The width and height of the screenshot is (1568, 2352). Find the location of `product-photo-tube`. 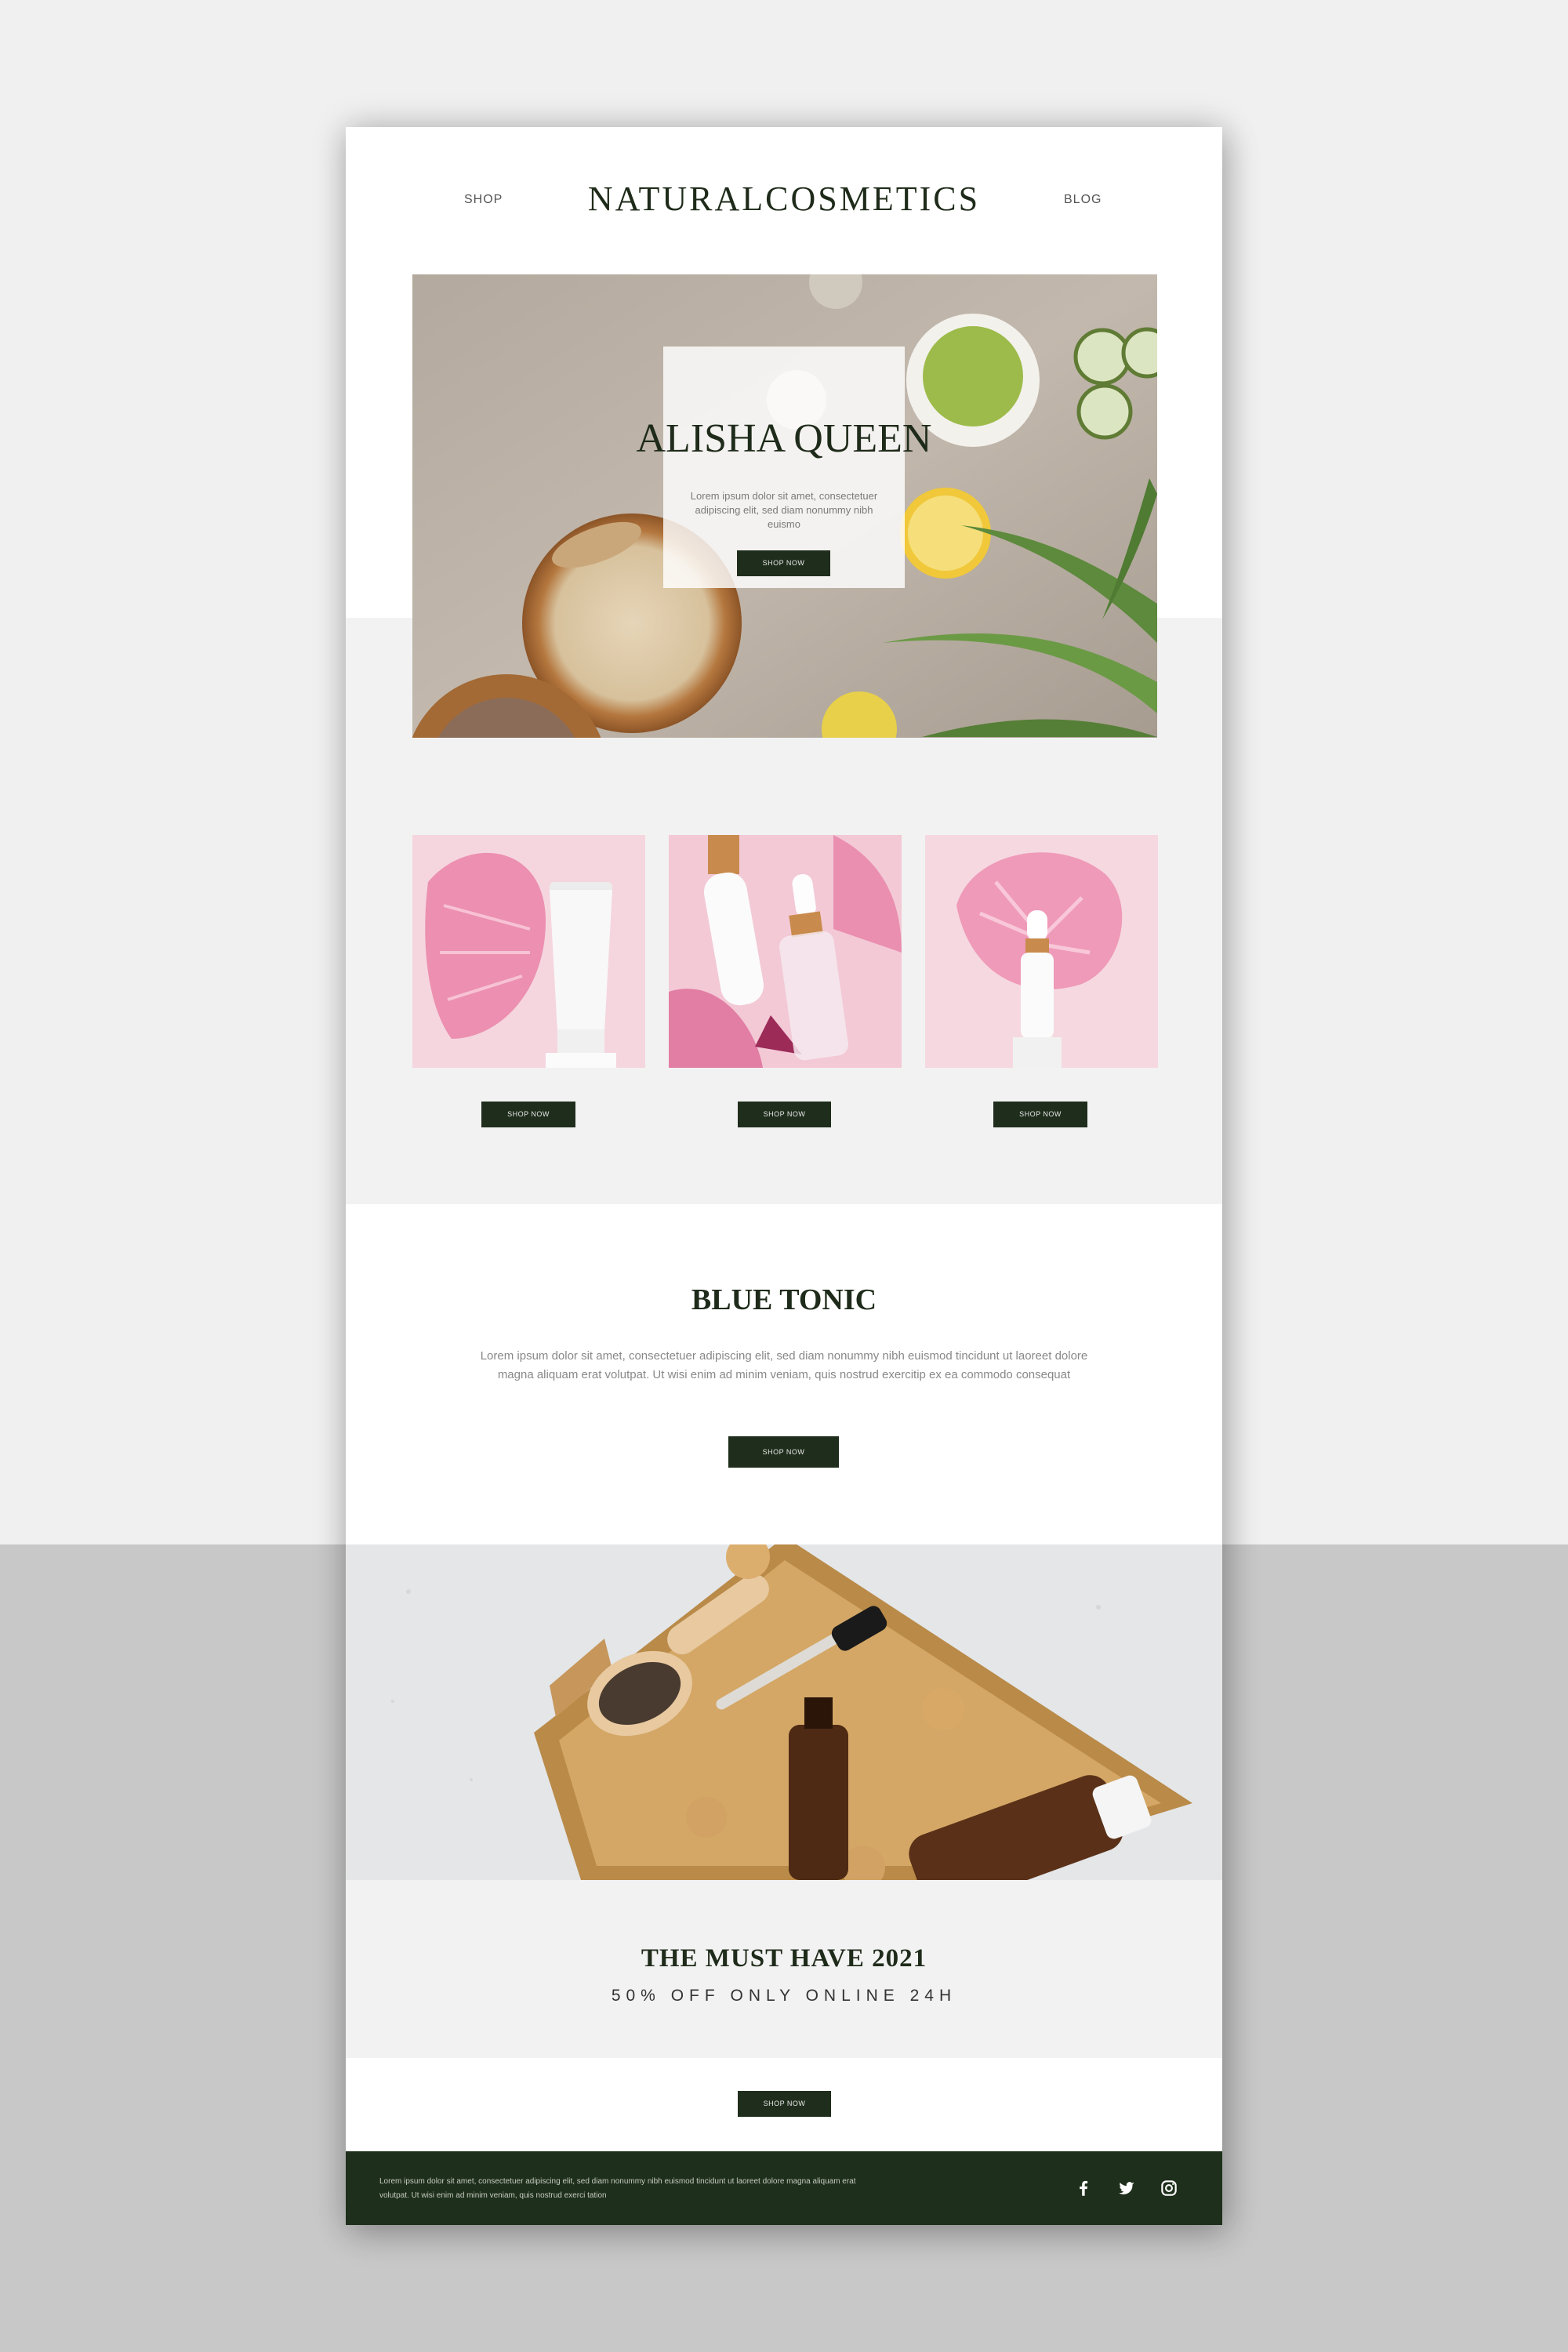

product-photo-tube is located at coordinates (528, 951).